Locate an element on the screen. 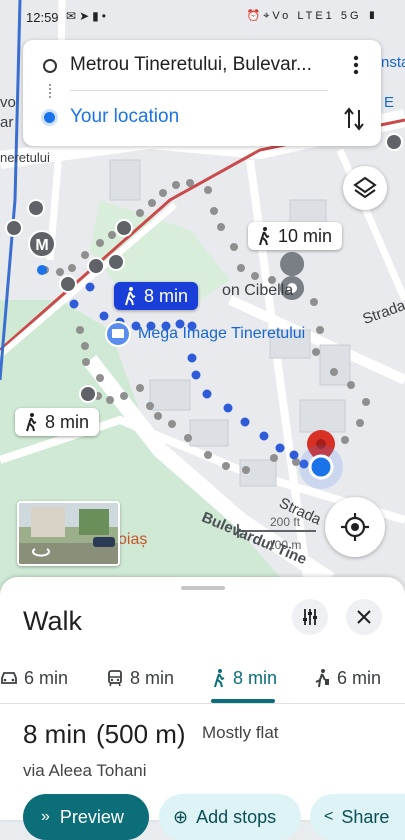 The height and width of the screenshot is (840, 405). share-icon: < is located at coordinates (329, 816).